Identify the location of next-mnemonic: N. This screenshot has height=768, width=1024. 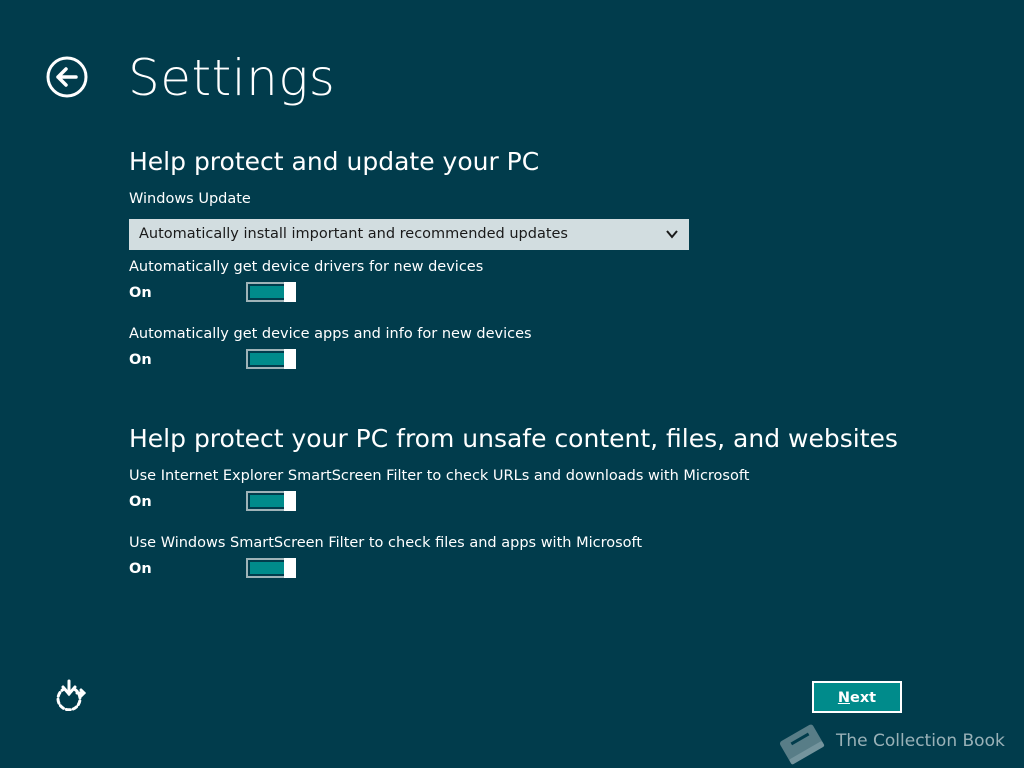
(843, 698).